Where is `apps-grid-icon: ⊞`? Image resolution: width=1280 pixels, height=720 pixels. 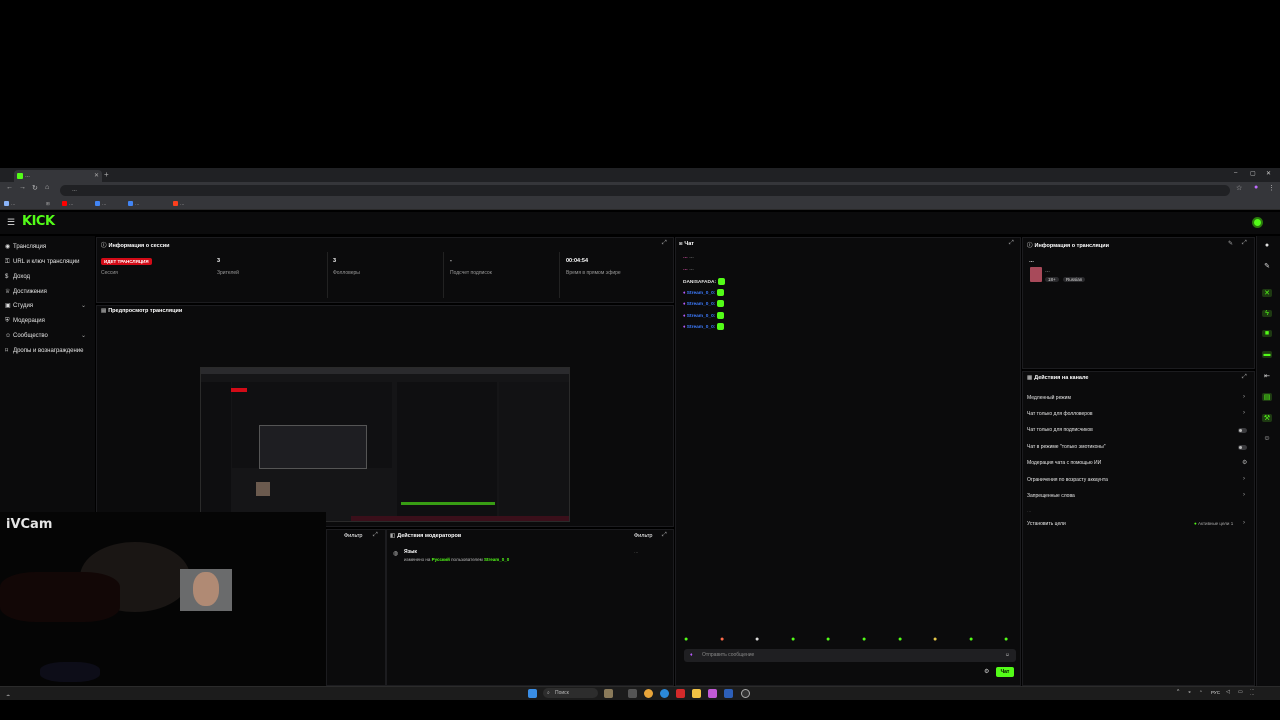 apps-grid-icon: ⊞ is located at coordinates (48, 204).